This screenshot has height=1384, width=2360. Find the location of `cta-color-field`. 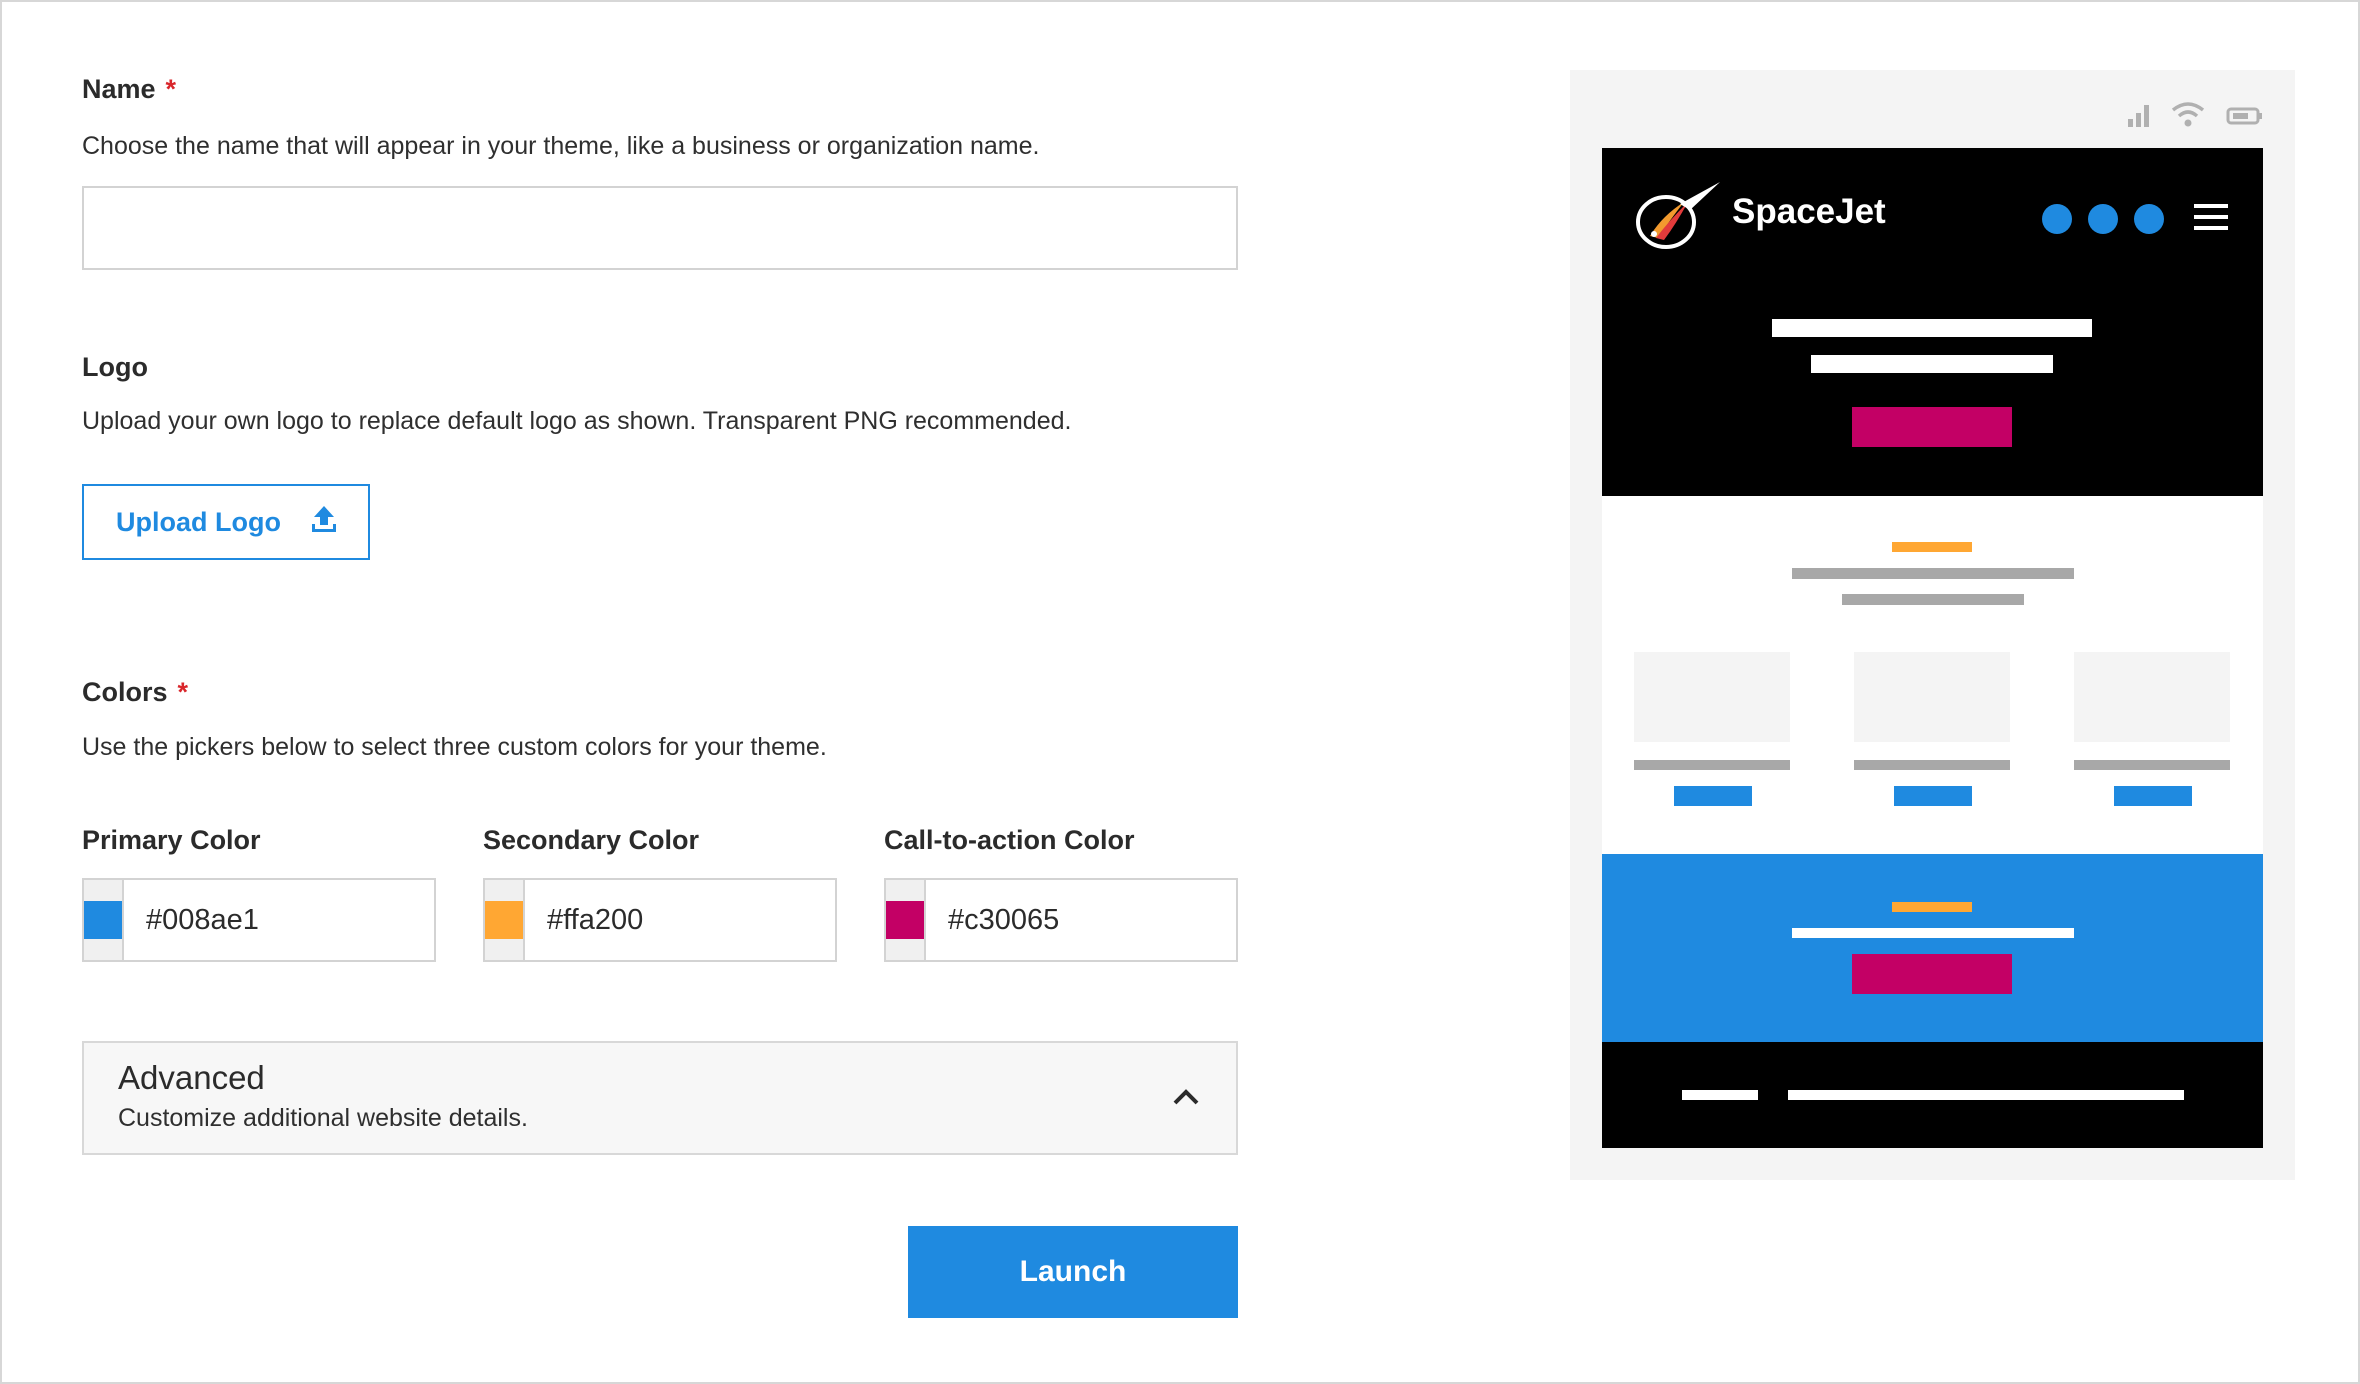

cta-color-field is located at coordinates (1105, 920).